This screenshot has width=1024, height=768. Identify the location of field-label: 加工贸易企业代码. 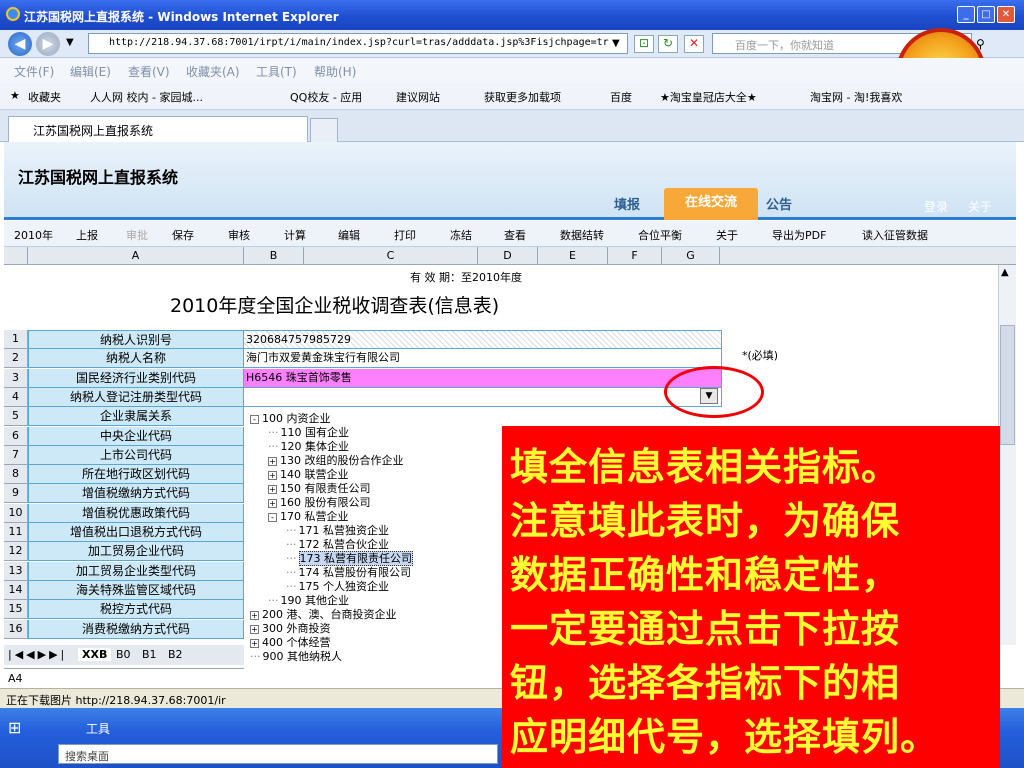
(136, 552).